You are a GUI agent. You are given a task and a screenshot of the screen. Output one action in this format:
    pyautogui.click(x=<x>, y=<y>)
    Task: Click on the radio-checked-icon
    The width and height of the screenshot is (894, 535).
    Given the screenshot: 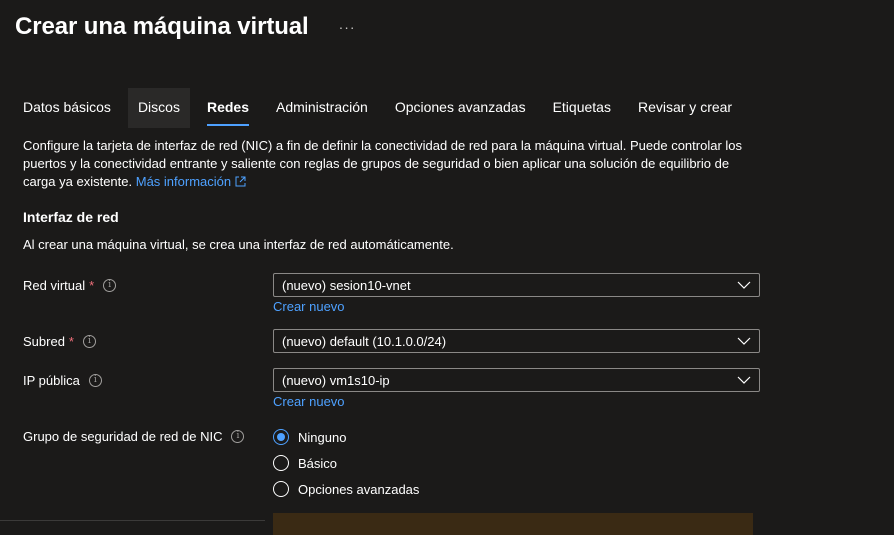 What is the action you would take?
    pyautogui.click(x=281, y=437)
    